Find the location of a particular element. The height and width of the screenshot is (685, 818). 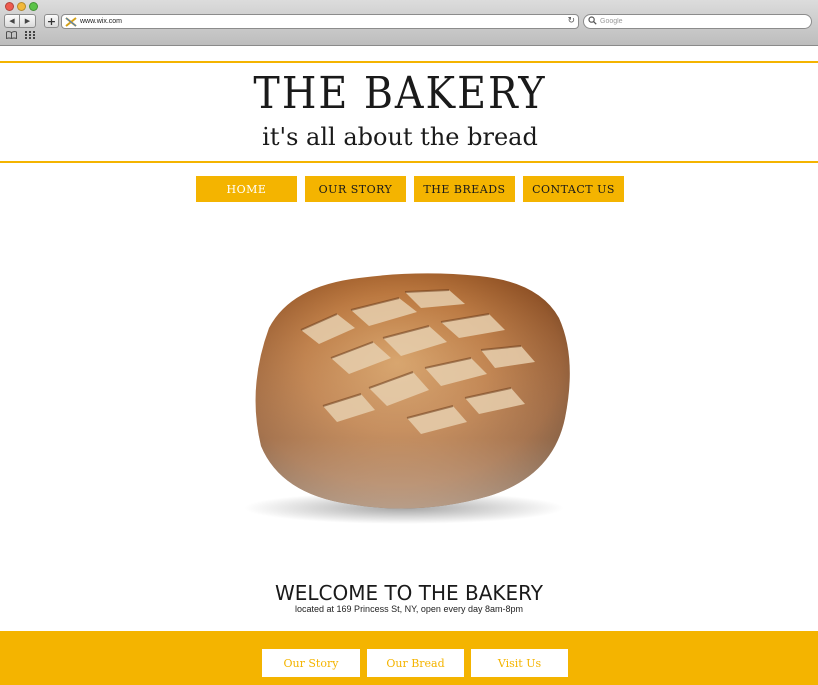

footer-our-bread-button: Our Bread is located at coordinates (415, 663).